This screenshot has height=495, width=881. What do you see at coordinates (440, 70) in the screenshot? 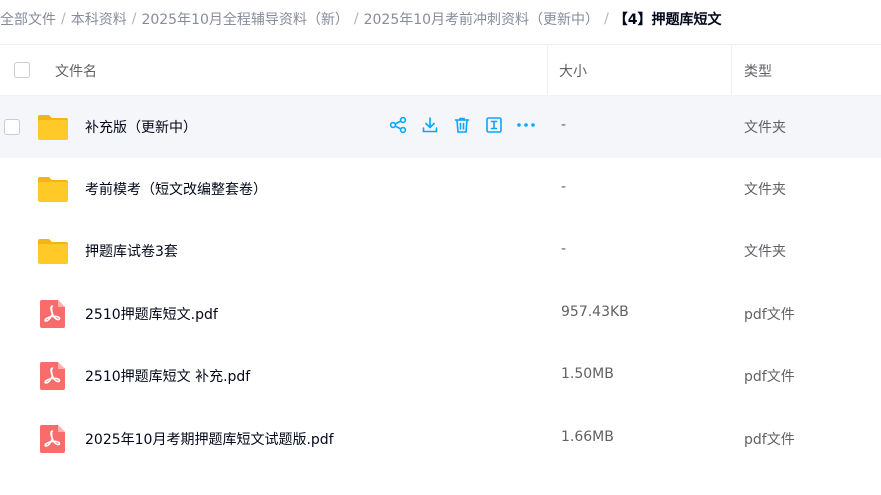
I see `file-table-header: 文件名 大小 类型` at bounding box center [440, 70].